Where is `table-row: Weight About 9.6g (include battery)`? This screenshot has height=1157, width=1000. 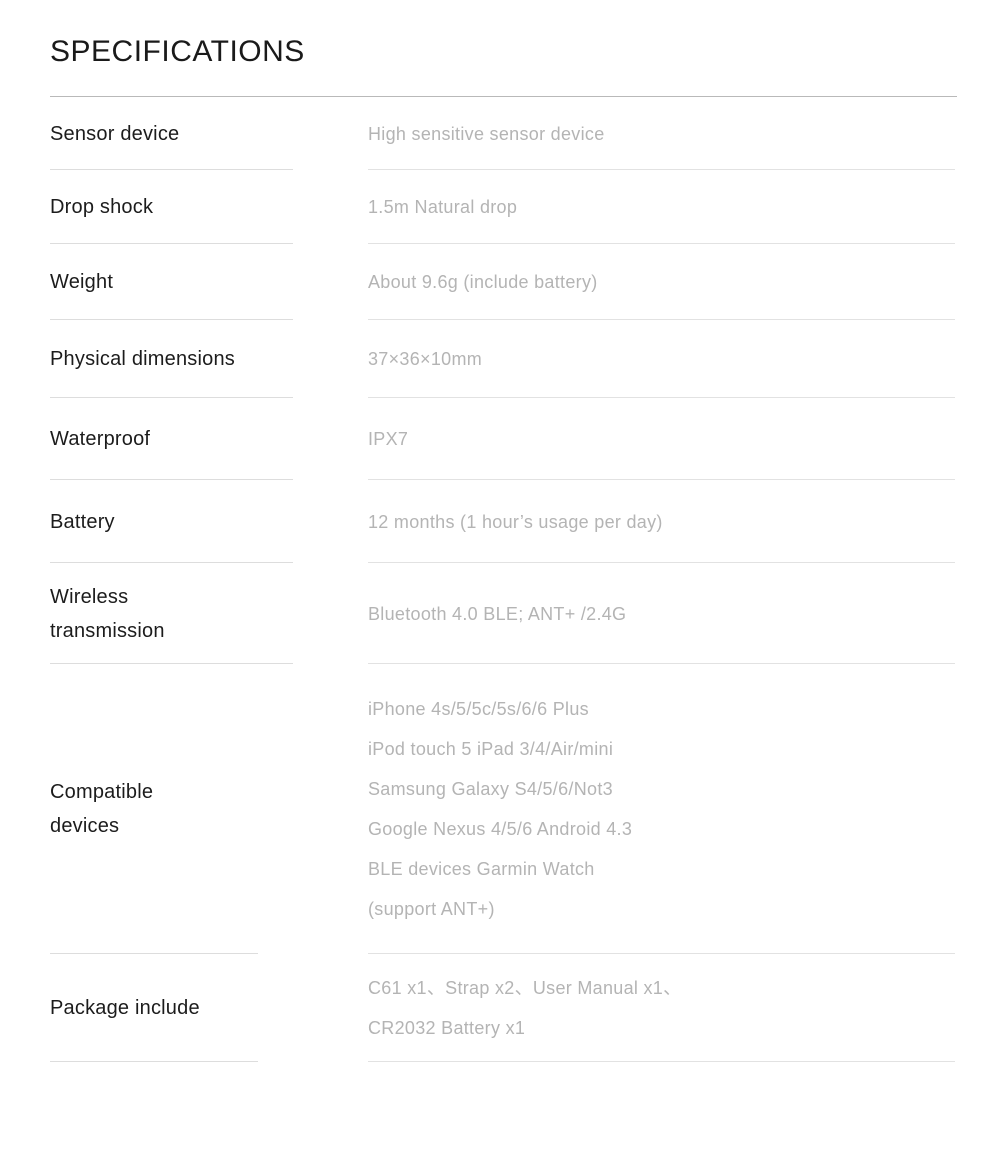
table-row: Weight About 9.6g (include battery) is located at coordinates (500, 282).